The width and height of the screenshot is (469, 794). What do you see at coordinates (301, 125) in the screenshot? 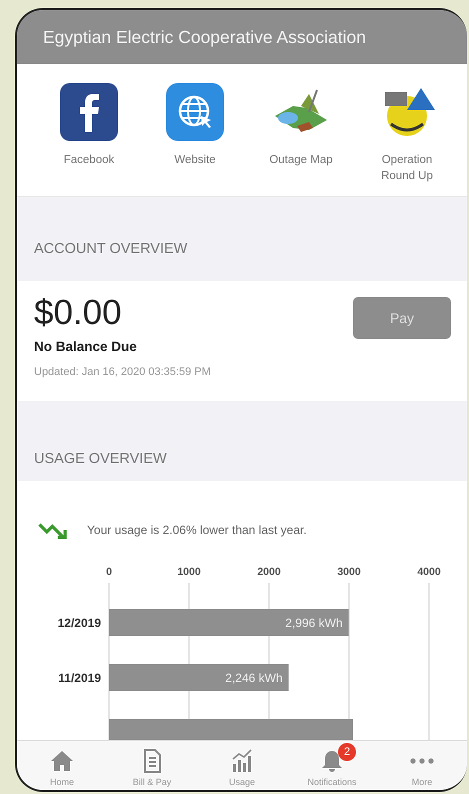
I see `shortcut-button: Outage Map` at bounding box center [301, 125].